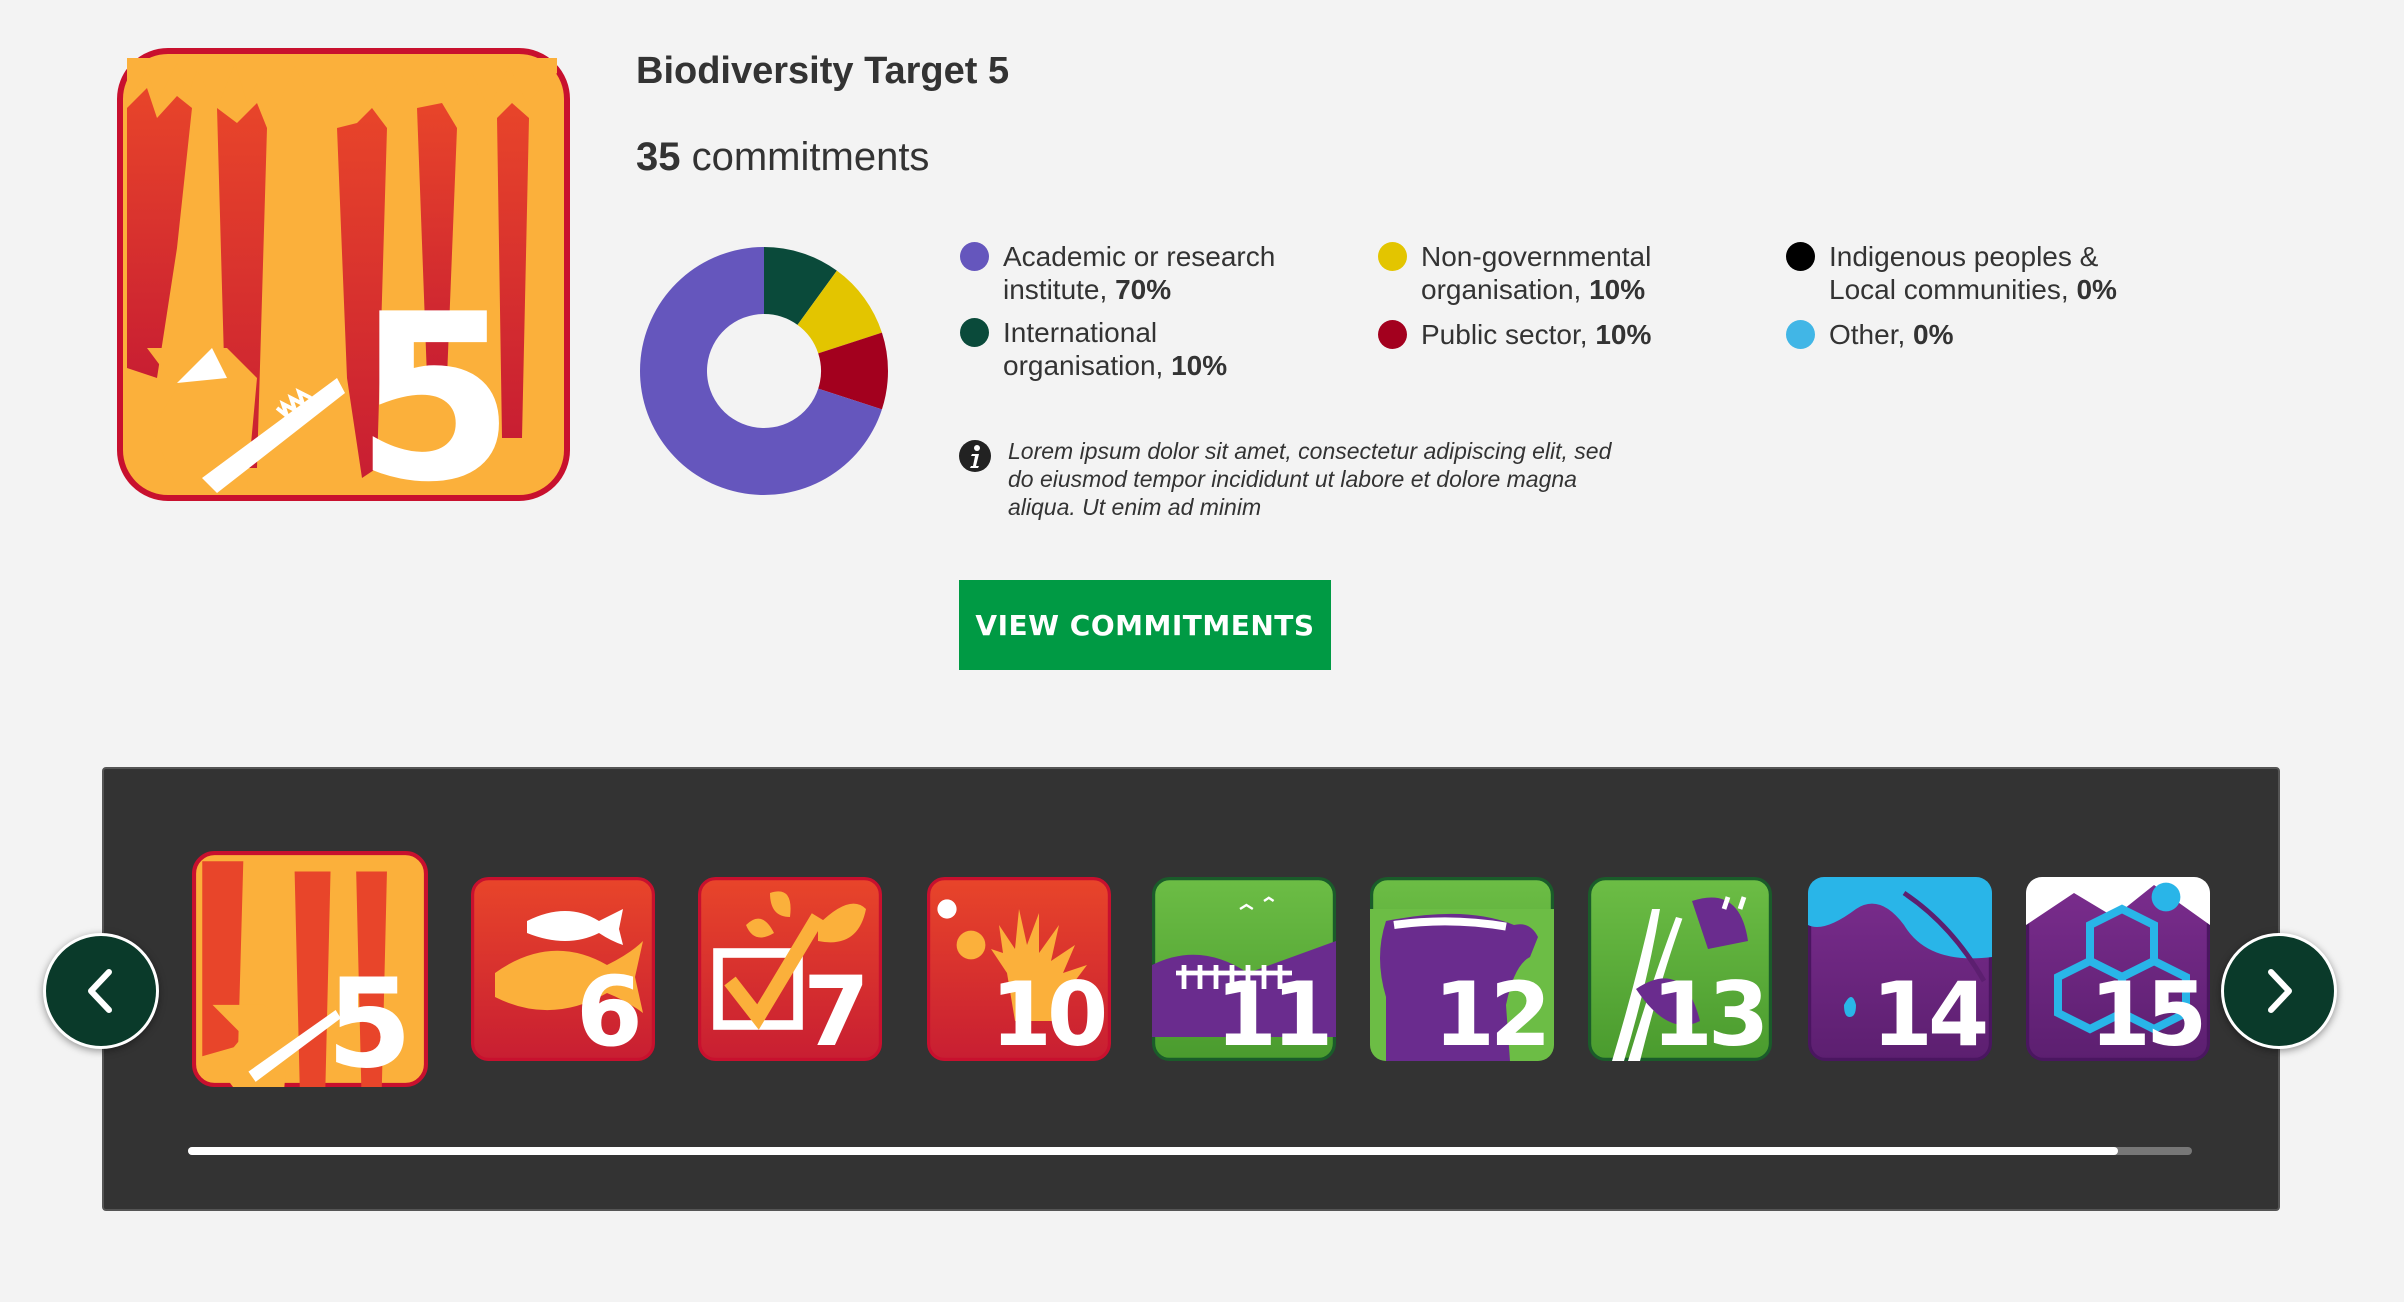 The width and height of the screenshot is (2404, 1302). What do you see at coordinates (975, 456) in the screenshot?
I see `info-icon` at bounding box center [975, 456].